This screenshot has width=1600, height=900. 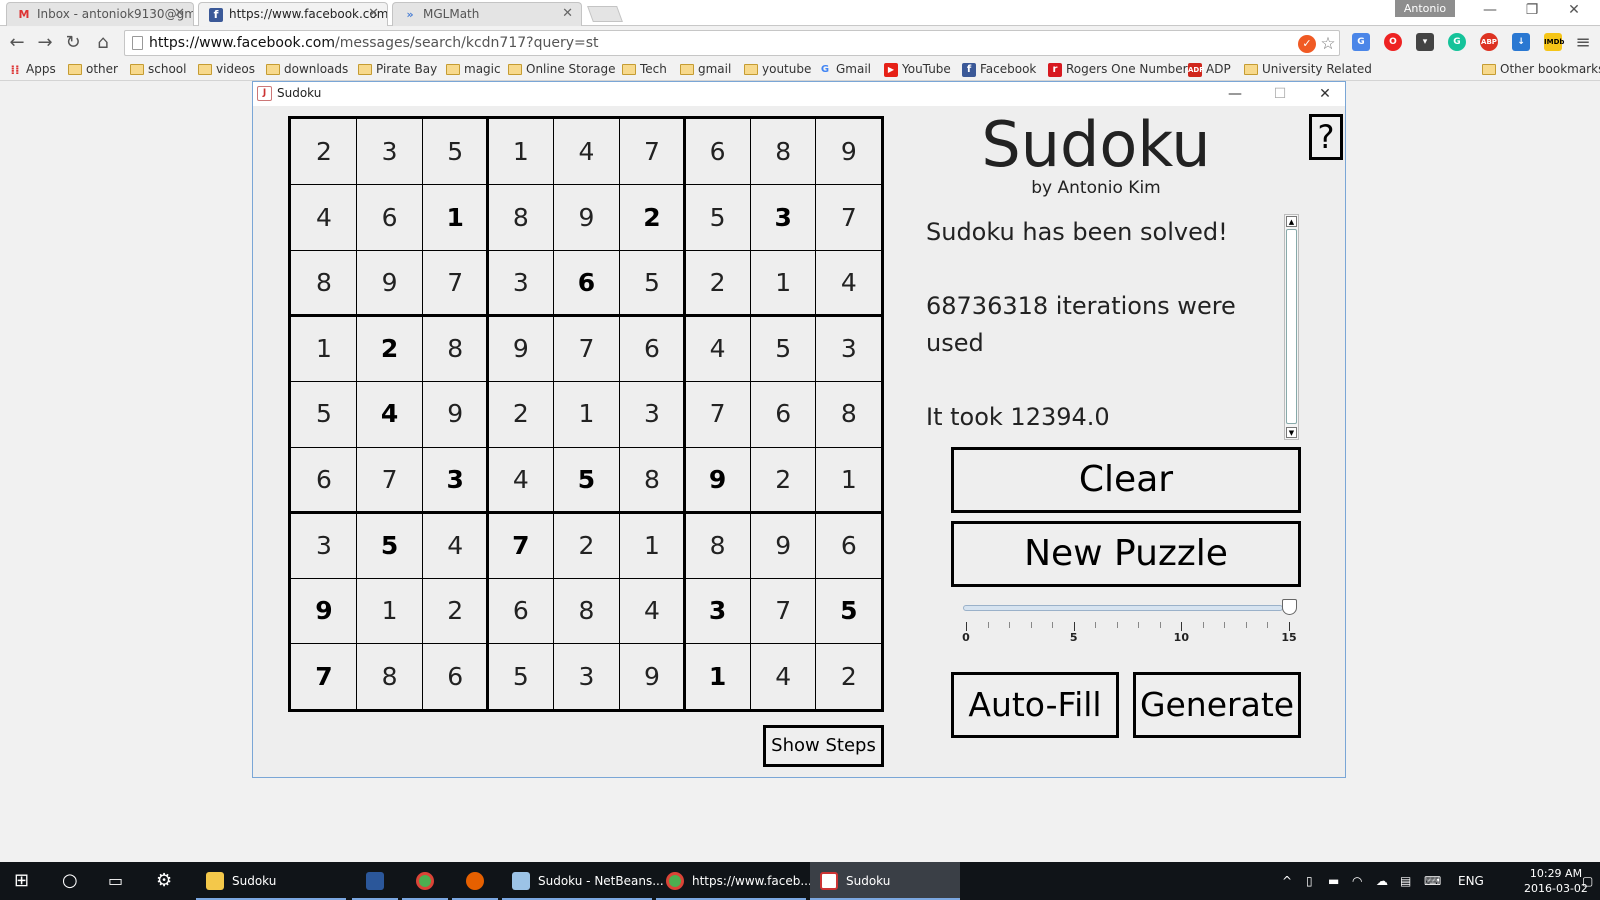 What do you see at coordinates (1117, 69) in the screenshot?
I see `bookmark-rogers: r Rogers One Number` at bounding box center [1117, 69].